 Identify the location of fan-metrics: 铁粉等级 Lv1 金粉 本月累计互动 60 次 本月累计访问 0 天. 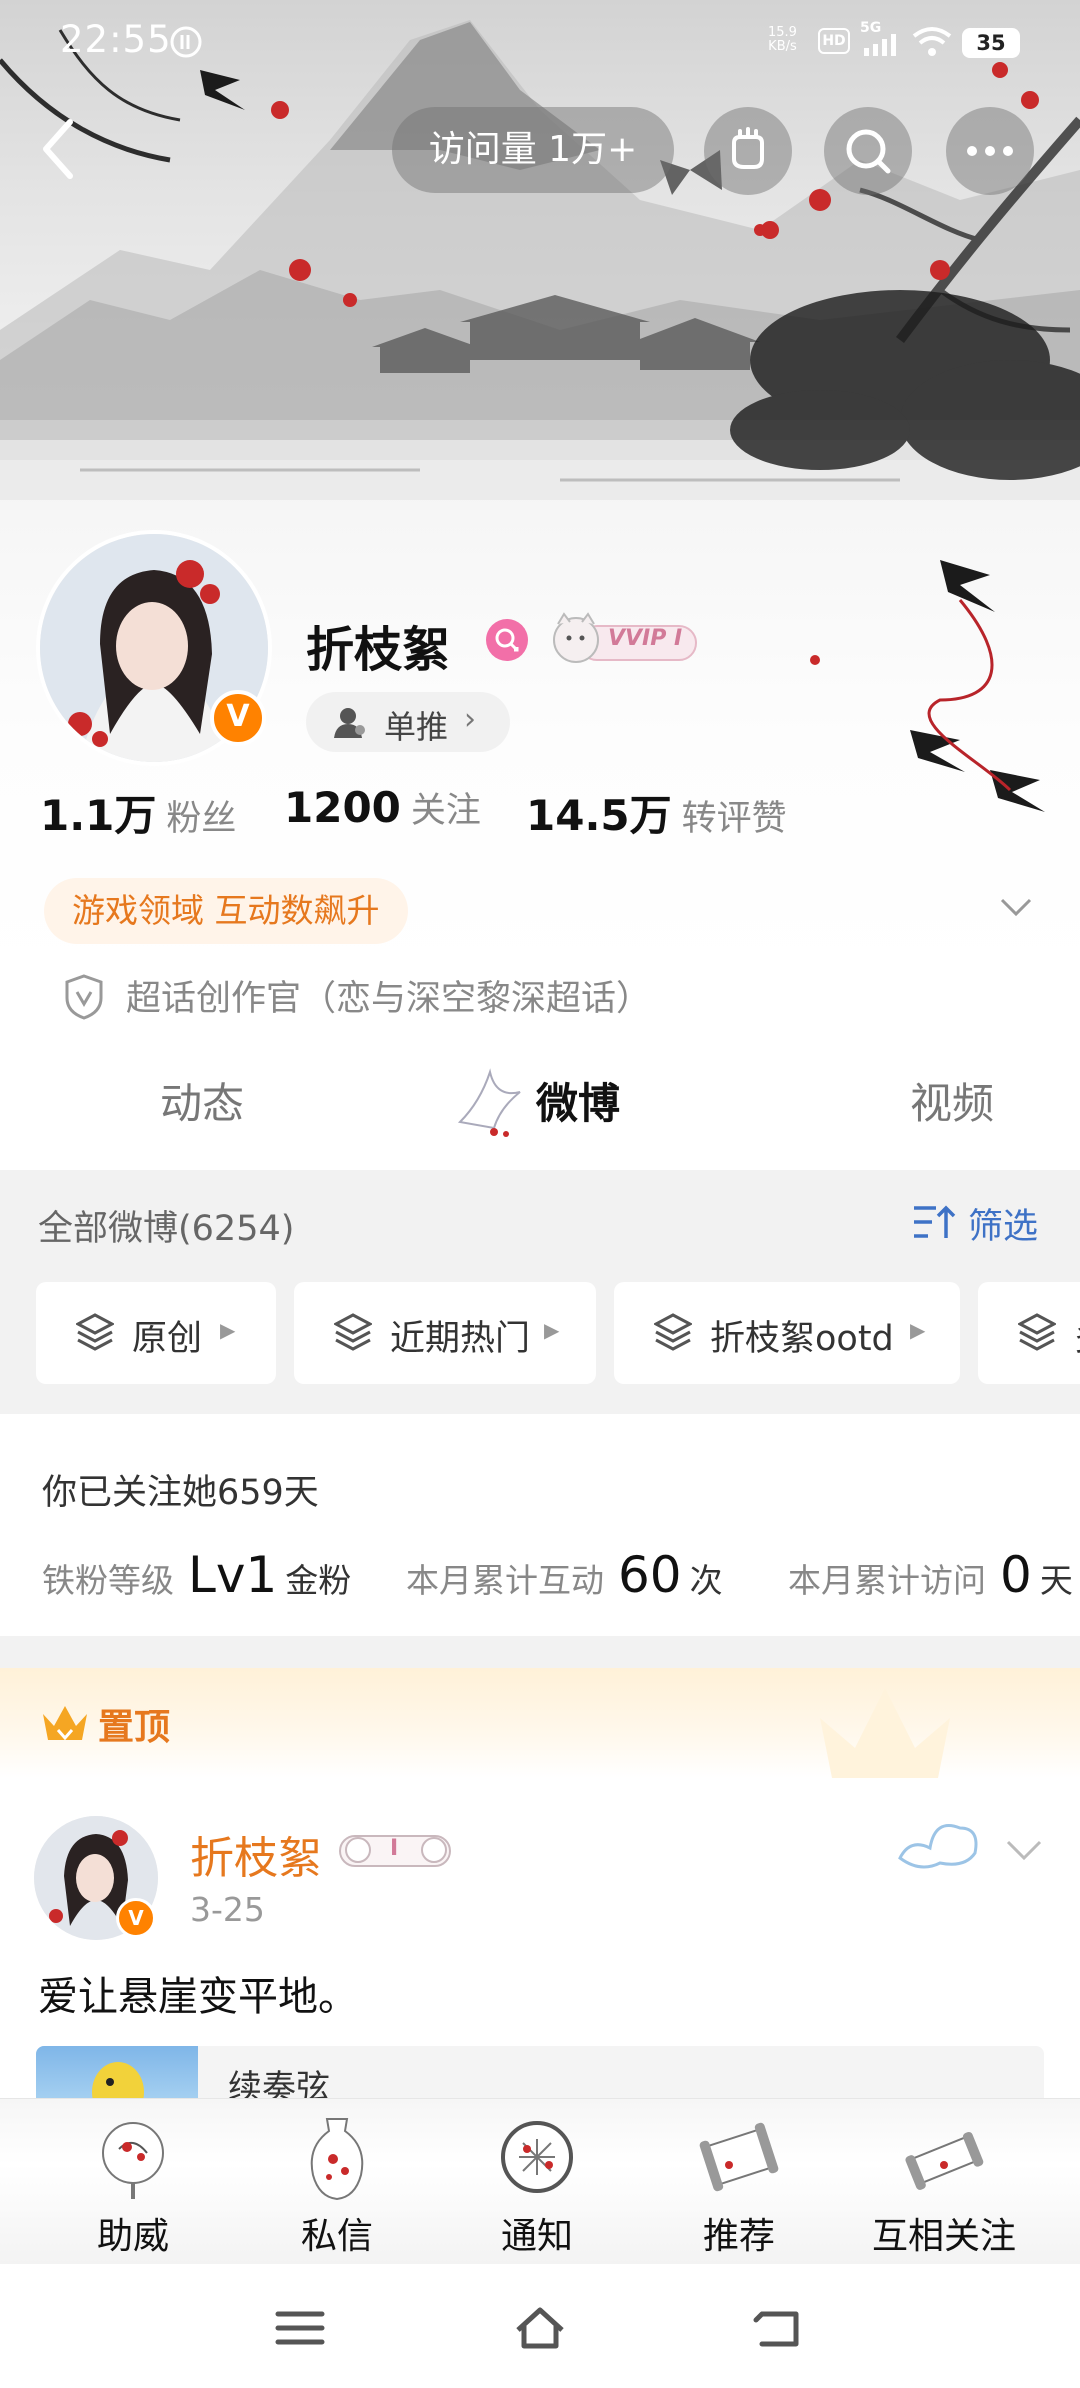
(561, 1577).